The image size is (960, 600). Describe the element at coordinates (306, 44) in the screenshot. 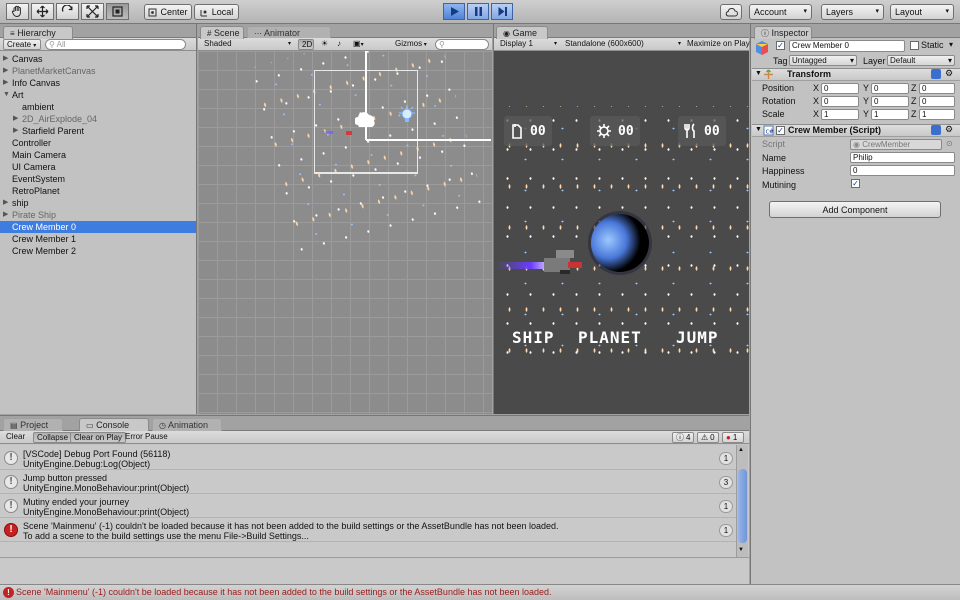

I see `2d-toggle: 2D` at that location.